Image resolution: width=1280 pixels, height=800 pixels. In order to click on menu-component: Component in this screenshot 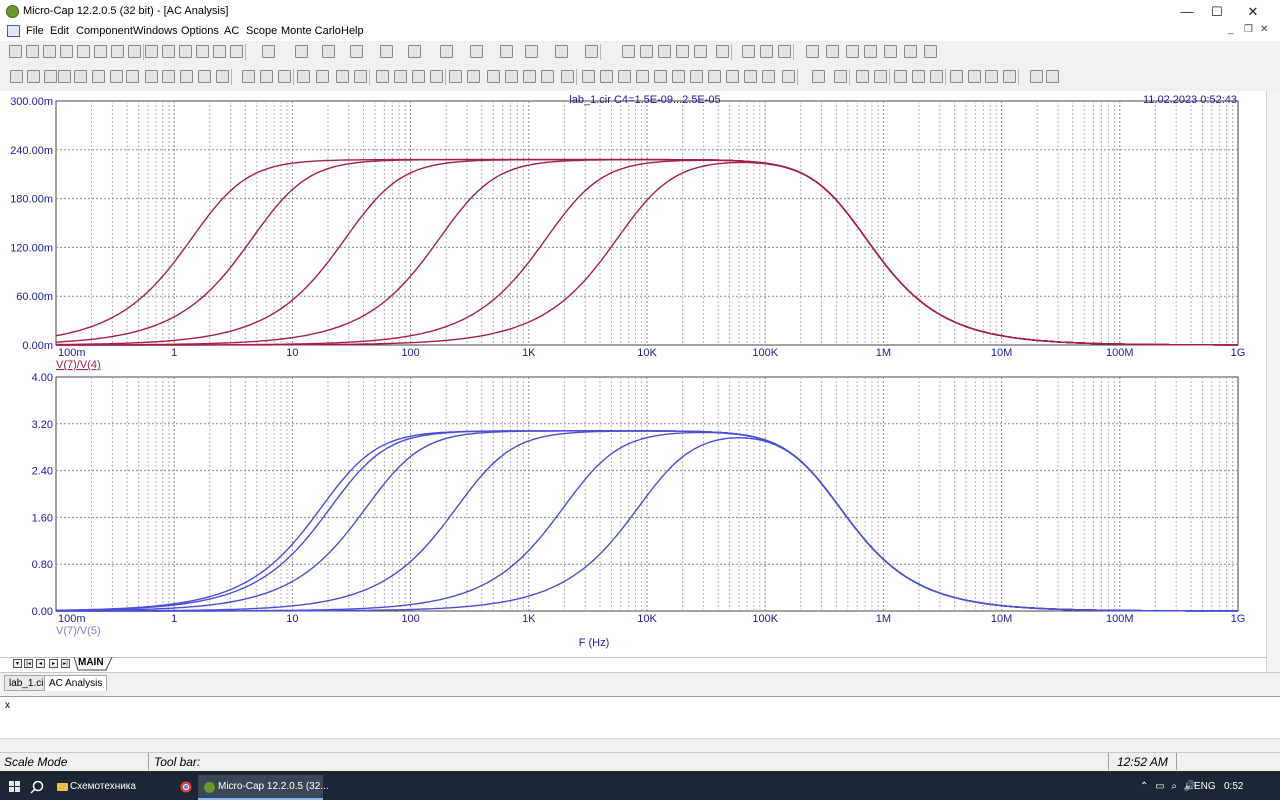, I will do `click(104, 31)`.